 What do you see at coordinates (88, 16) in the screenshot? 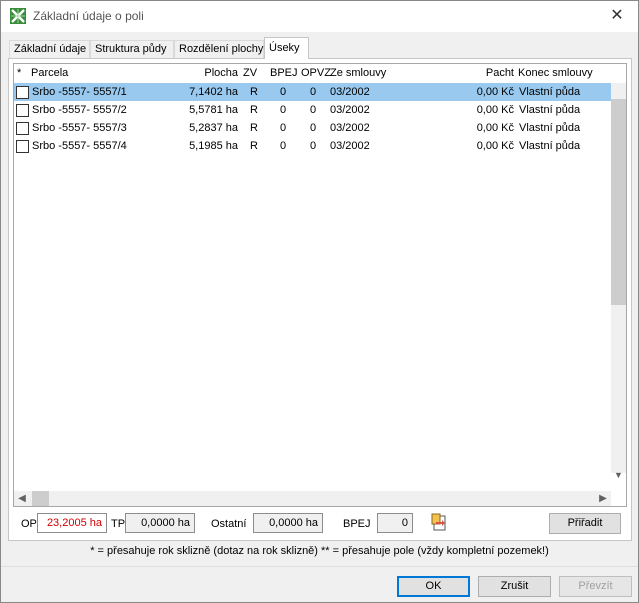
I see `window-title: Základní údaje o poli` at bounding box center [88, 16].